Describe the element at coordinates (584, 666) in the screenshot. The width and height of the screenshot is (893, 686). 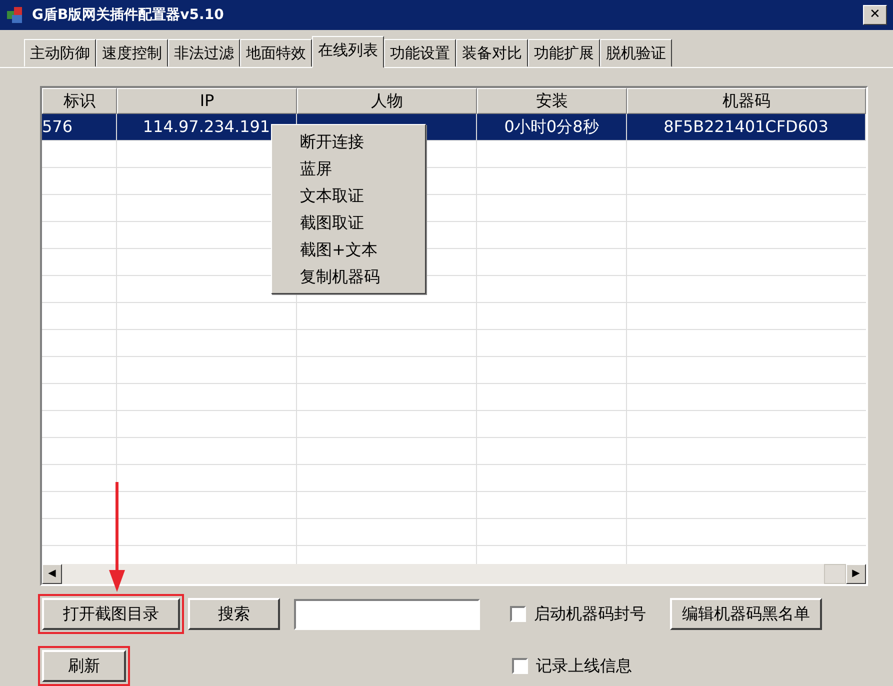
I see `checkbox-label: 记录上线信息` at that location.